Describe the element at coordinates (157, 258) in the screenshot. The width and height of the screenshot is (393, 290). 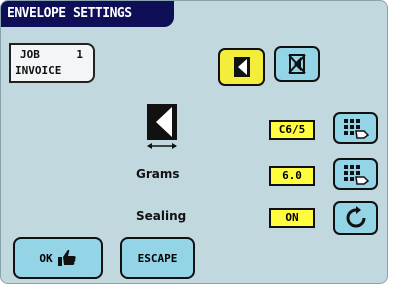
I see `escape-button: ESCAPE` at that location.